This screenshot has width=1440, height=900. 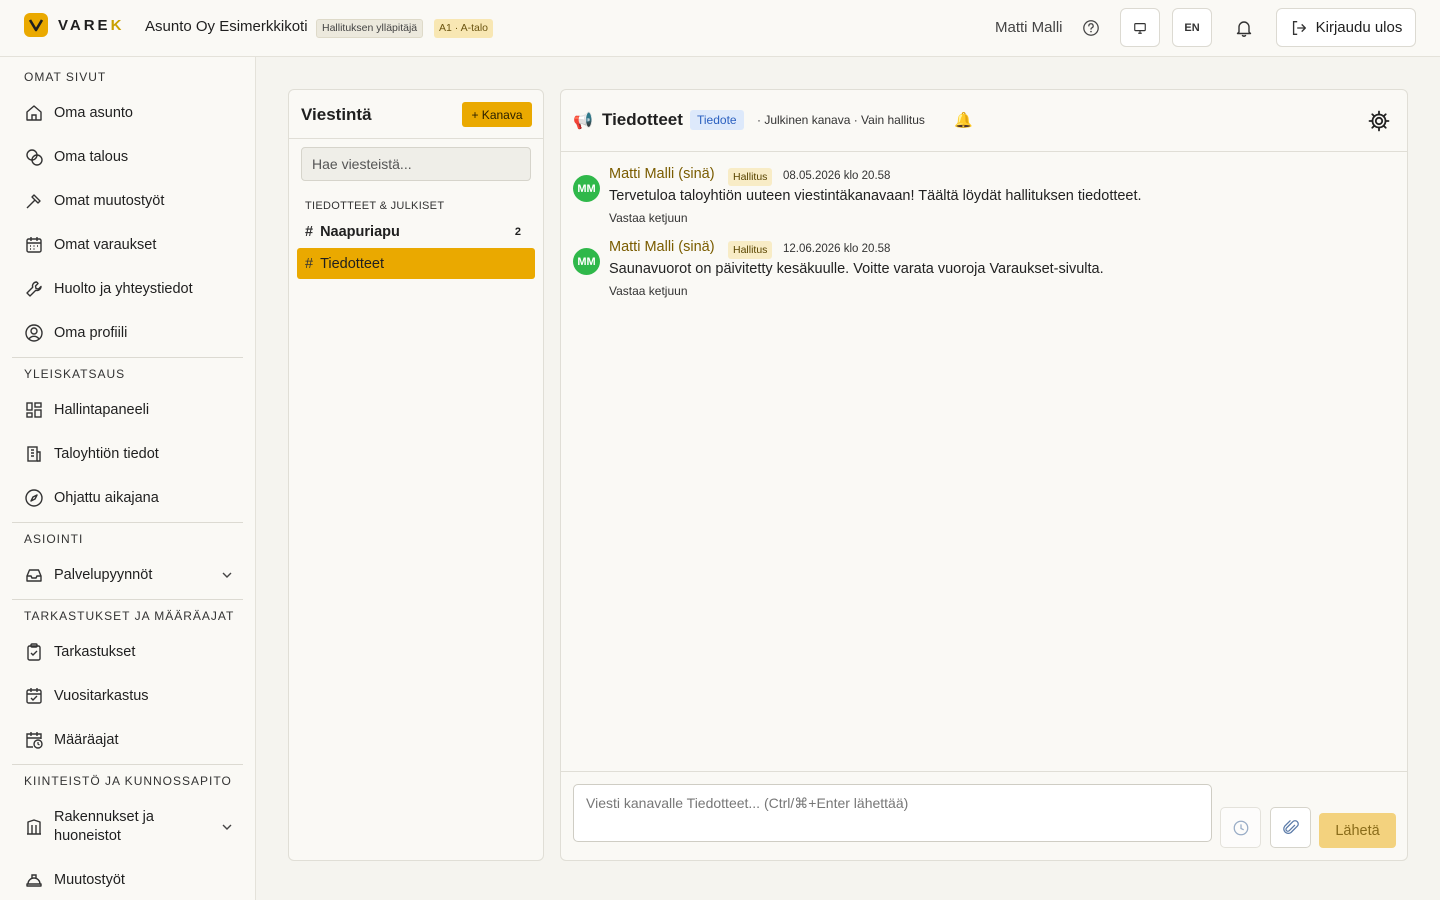 I want to click on unread-count-badge: 2, so click(x=517, y=231).